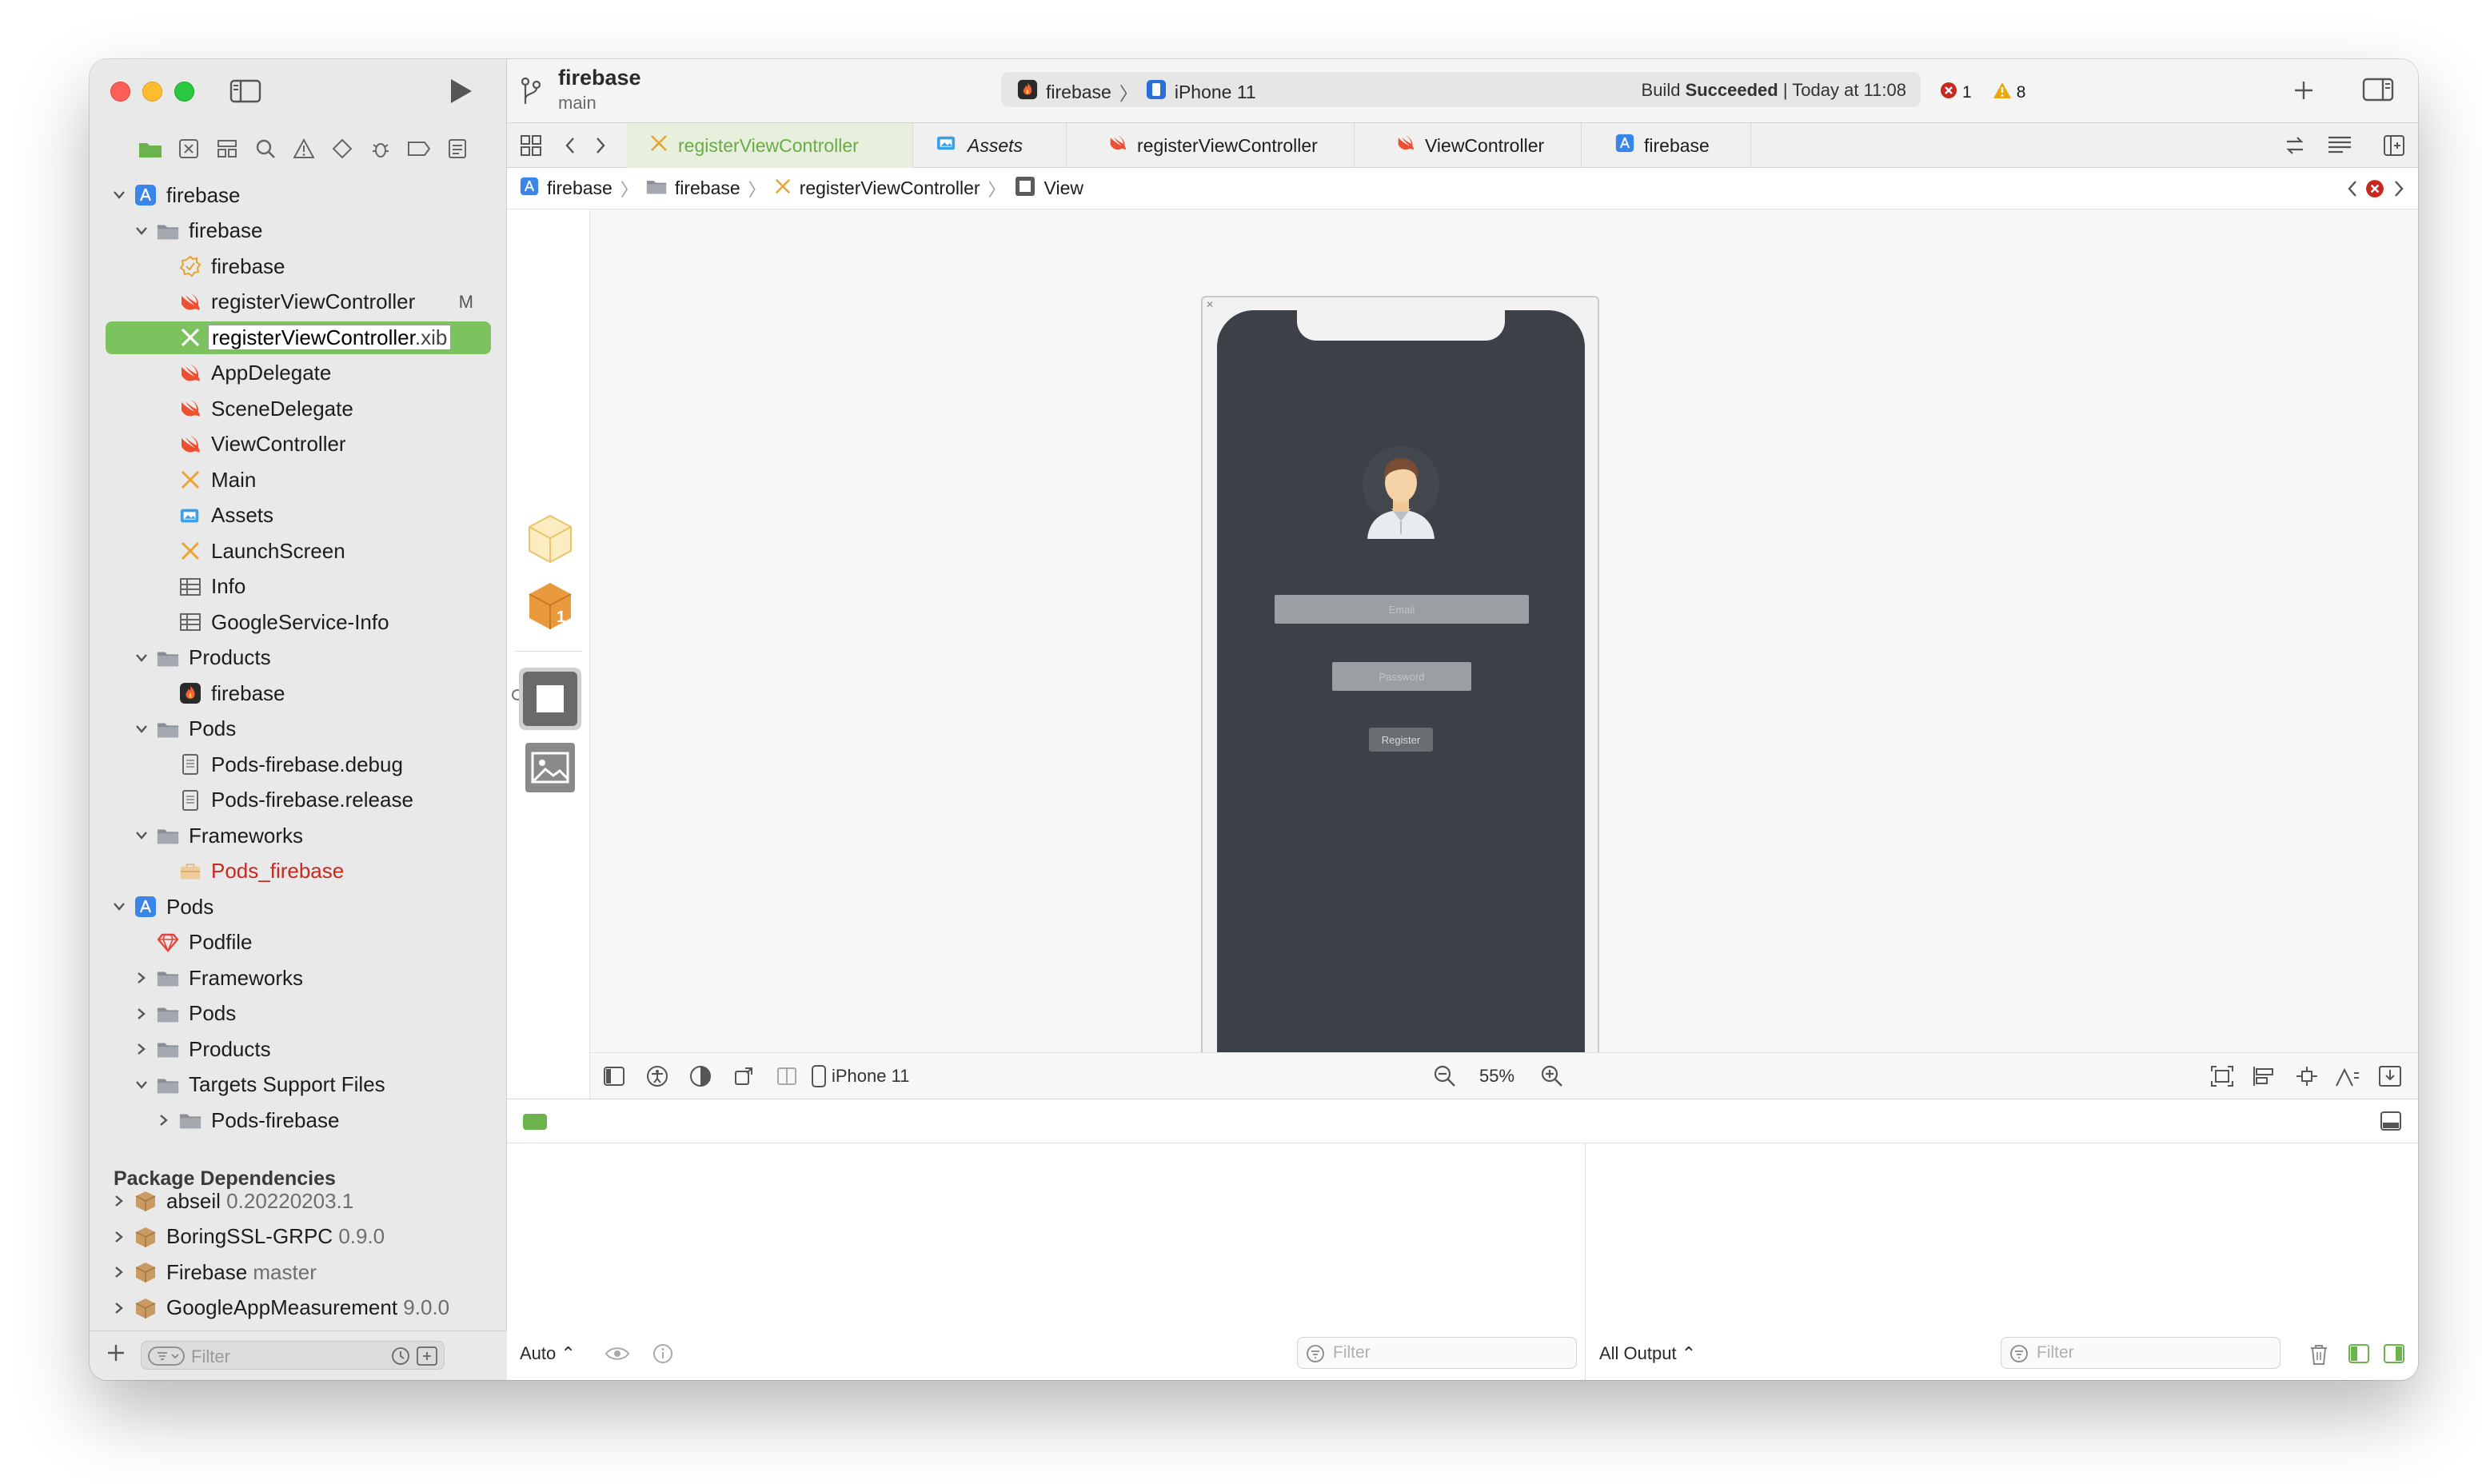 This screenshot has width=2482, height=1484. What do you see at coordinates (2398, 191) in the screenshot?
I see `next-issue-icon` at bounding box center [2398, 191].